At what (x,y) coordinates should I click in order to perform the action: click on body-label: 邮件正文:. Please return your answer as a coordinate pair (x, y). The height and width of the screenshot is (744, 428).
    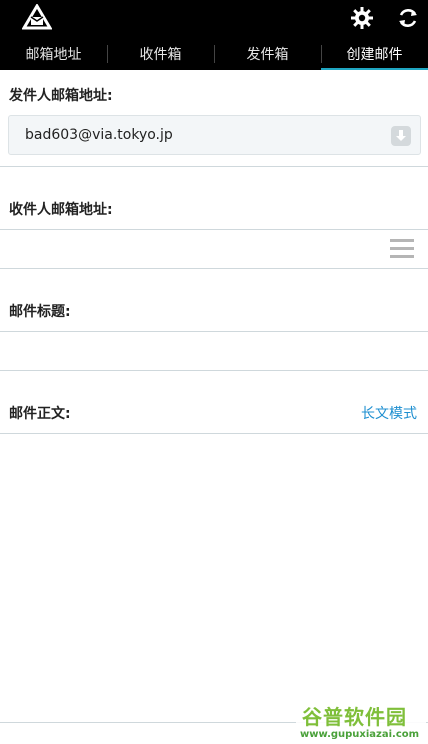
    Looking at the image, I should click on (40, 414).